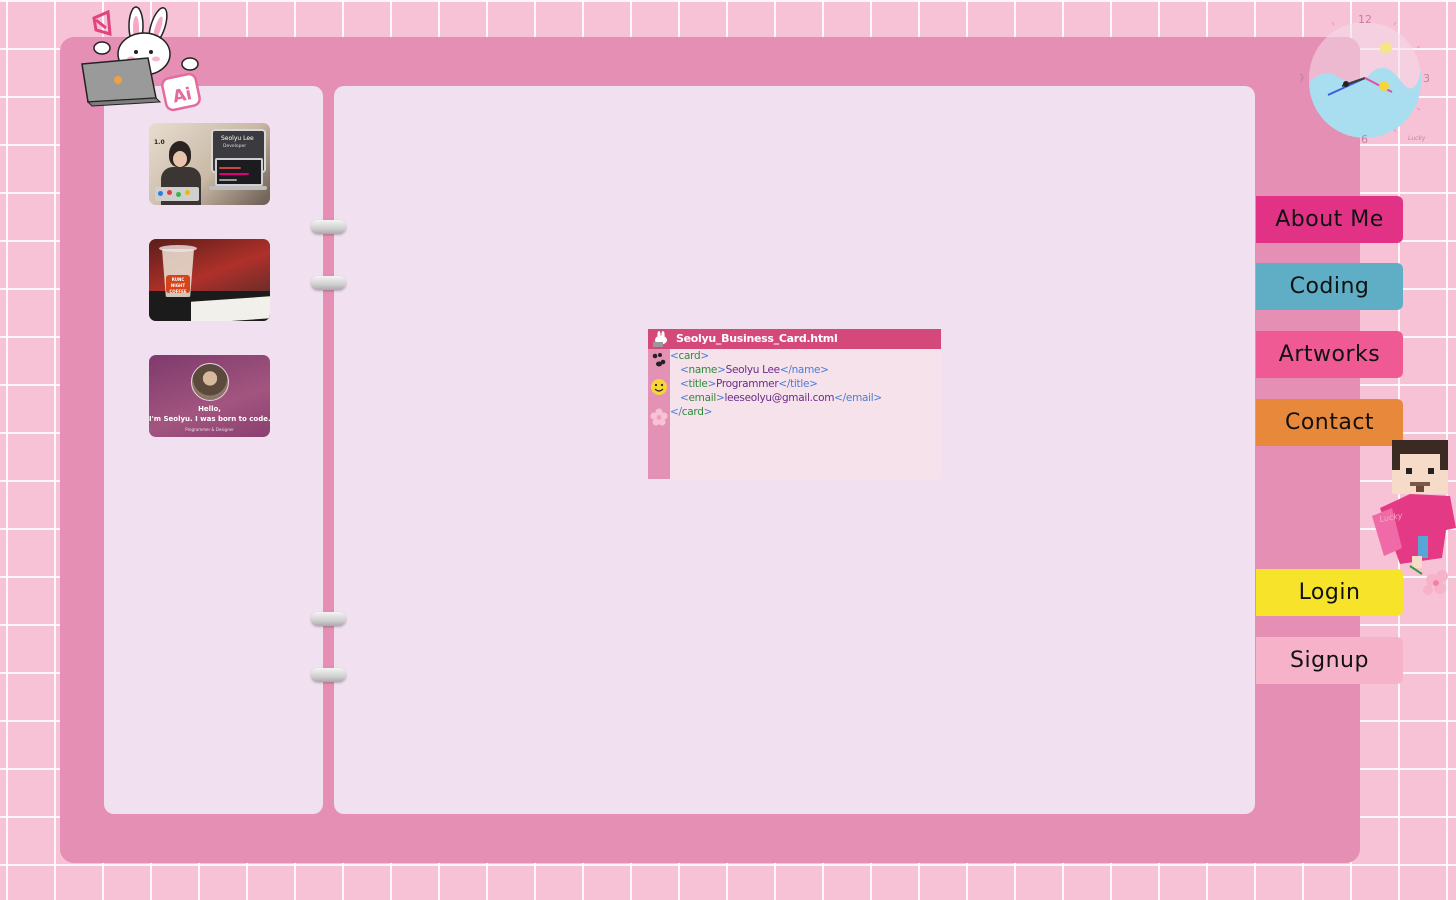 This screenshot has height=900, width=1456. What do you see at coordinates (235, 146) in the screenshot?
I see `thumbnail-role: Developer` at bounding box center [235, 146].